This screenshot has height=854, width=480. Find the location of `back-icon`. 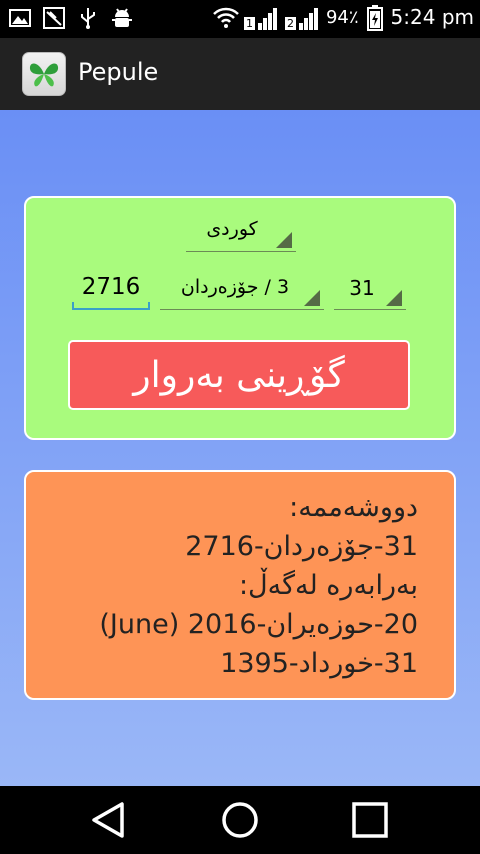

back-icon is located at coordinates (108, 820).